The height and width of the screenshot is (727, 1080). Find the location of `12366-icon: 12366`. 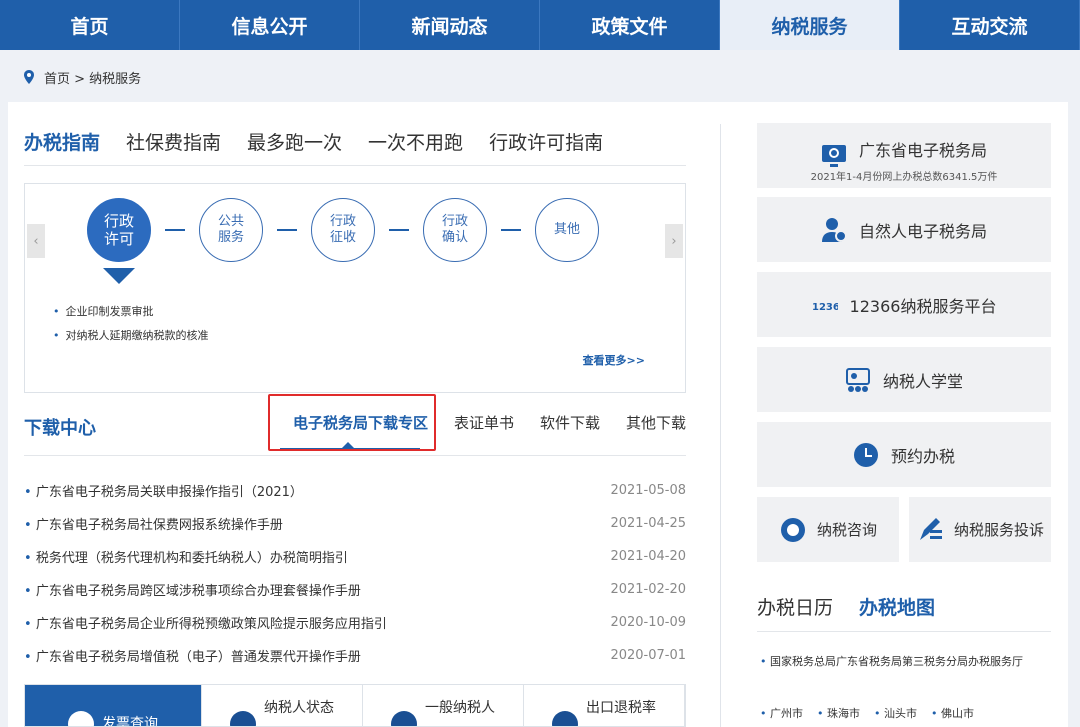

12366-icon: 12366 is located at coordinates (825, 307).